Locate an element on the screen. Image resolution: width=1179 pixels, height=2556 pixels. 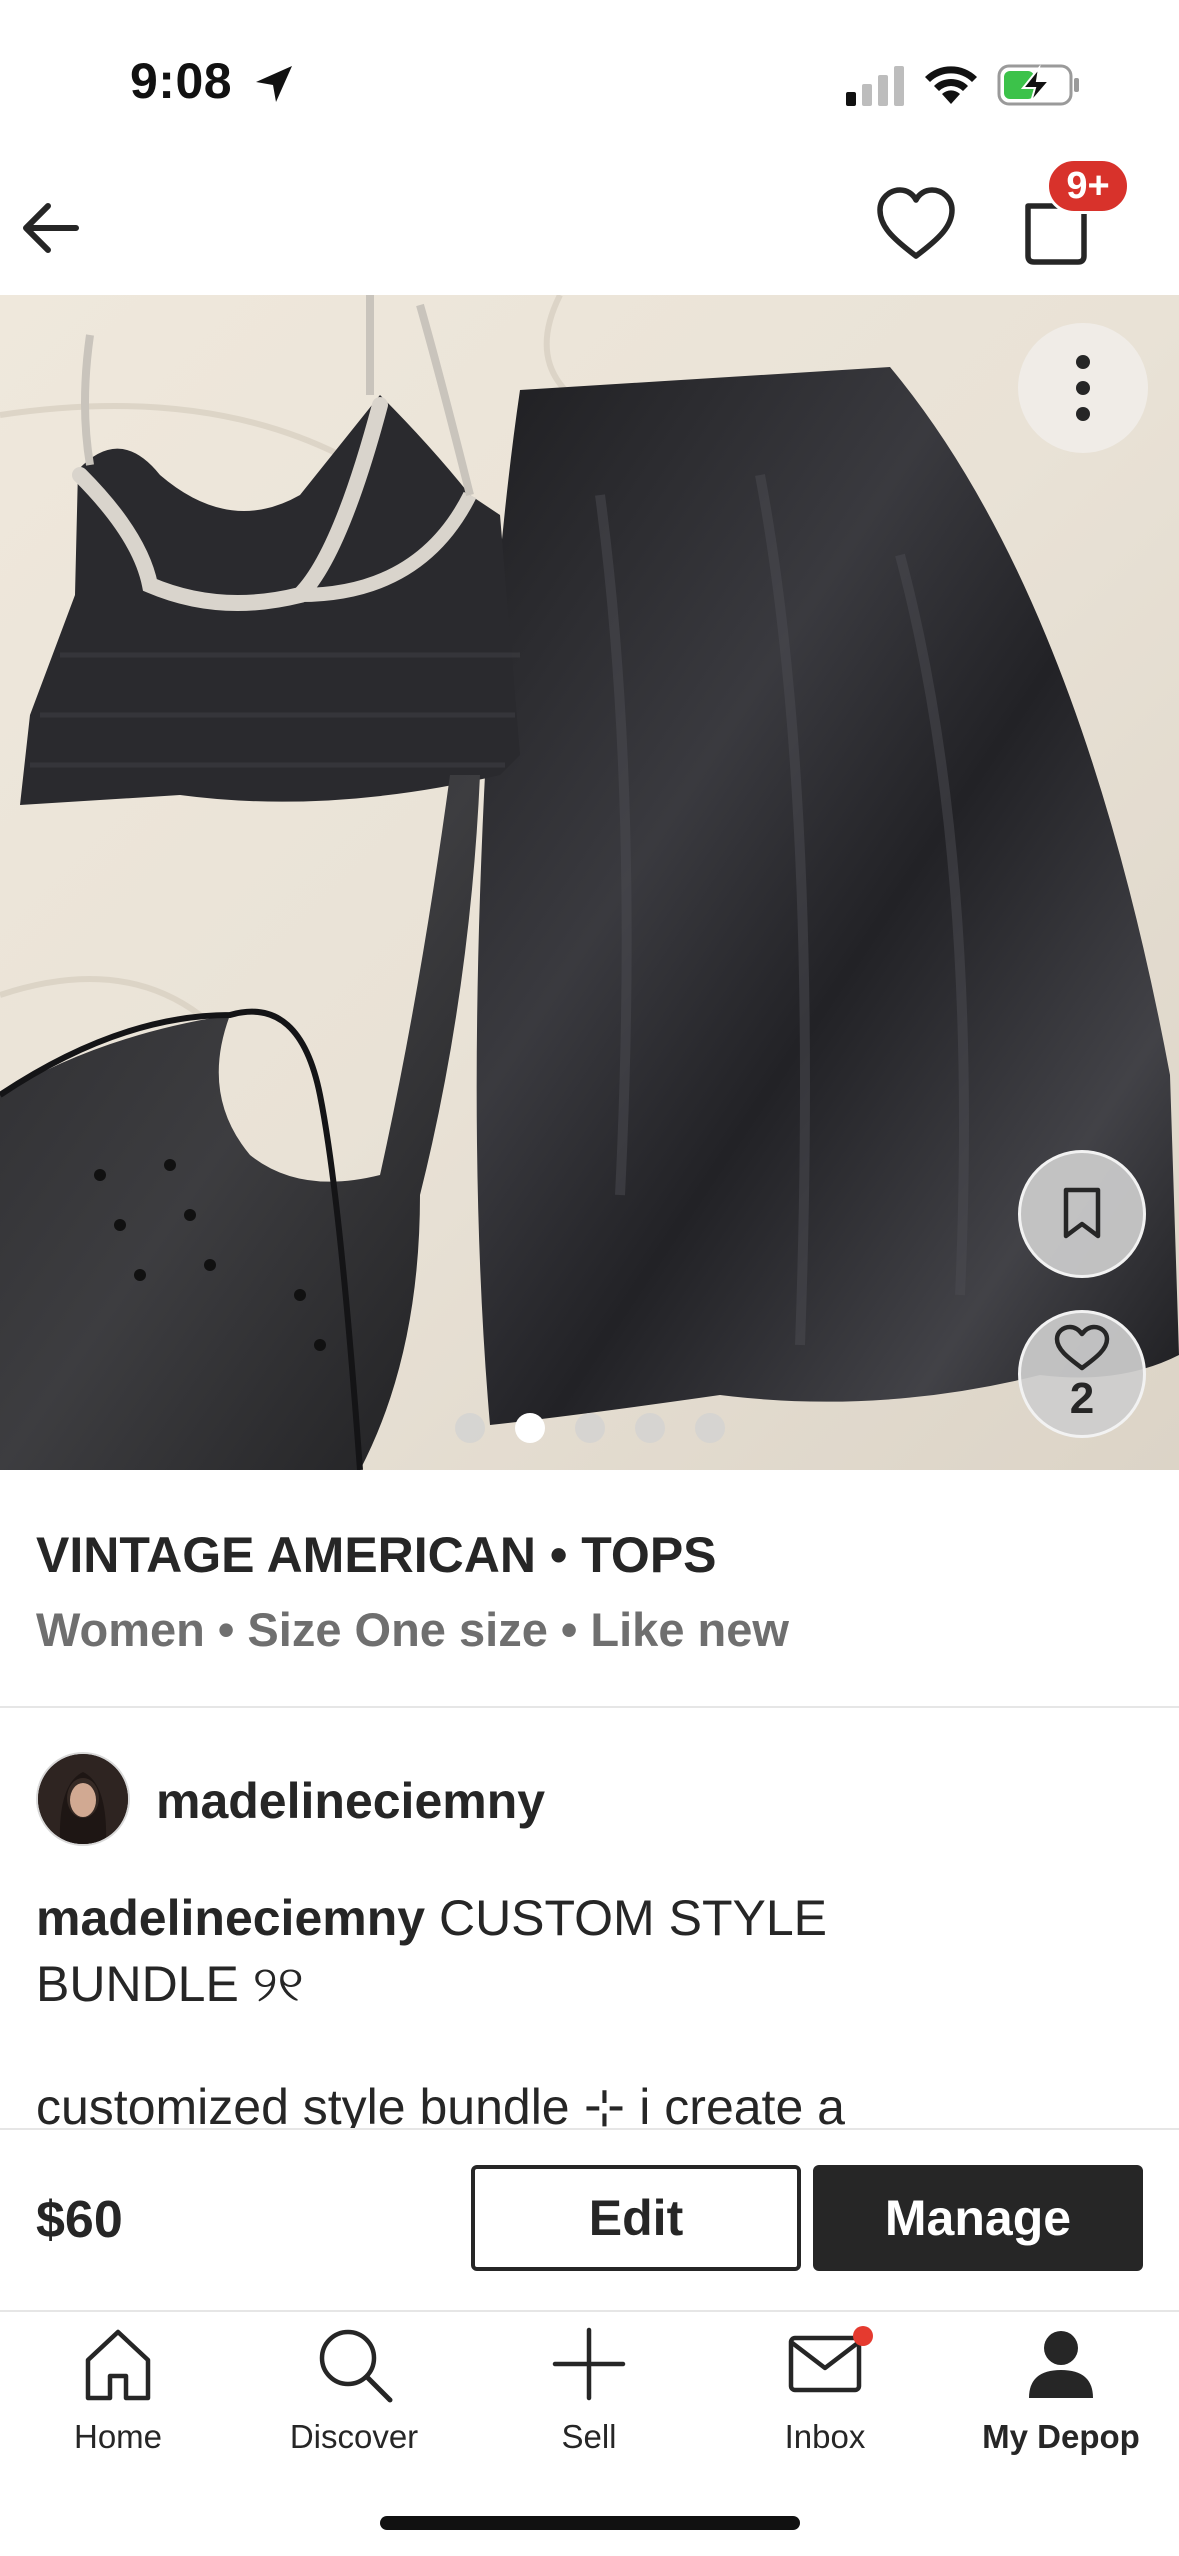
home-indicator is located at coordinates (590, 2523).